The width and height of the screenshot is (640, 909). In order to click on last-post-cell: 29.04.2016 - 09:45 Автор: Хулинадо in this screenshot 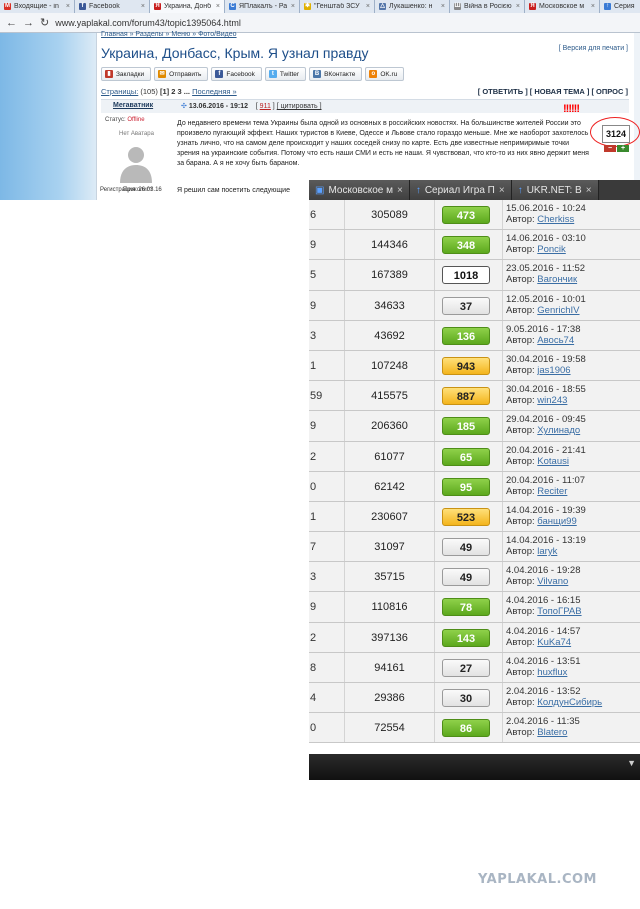, I will do `click(571, 426)`.